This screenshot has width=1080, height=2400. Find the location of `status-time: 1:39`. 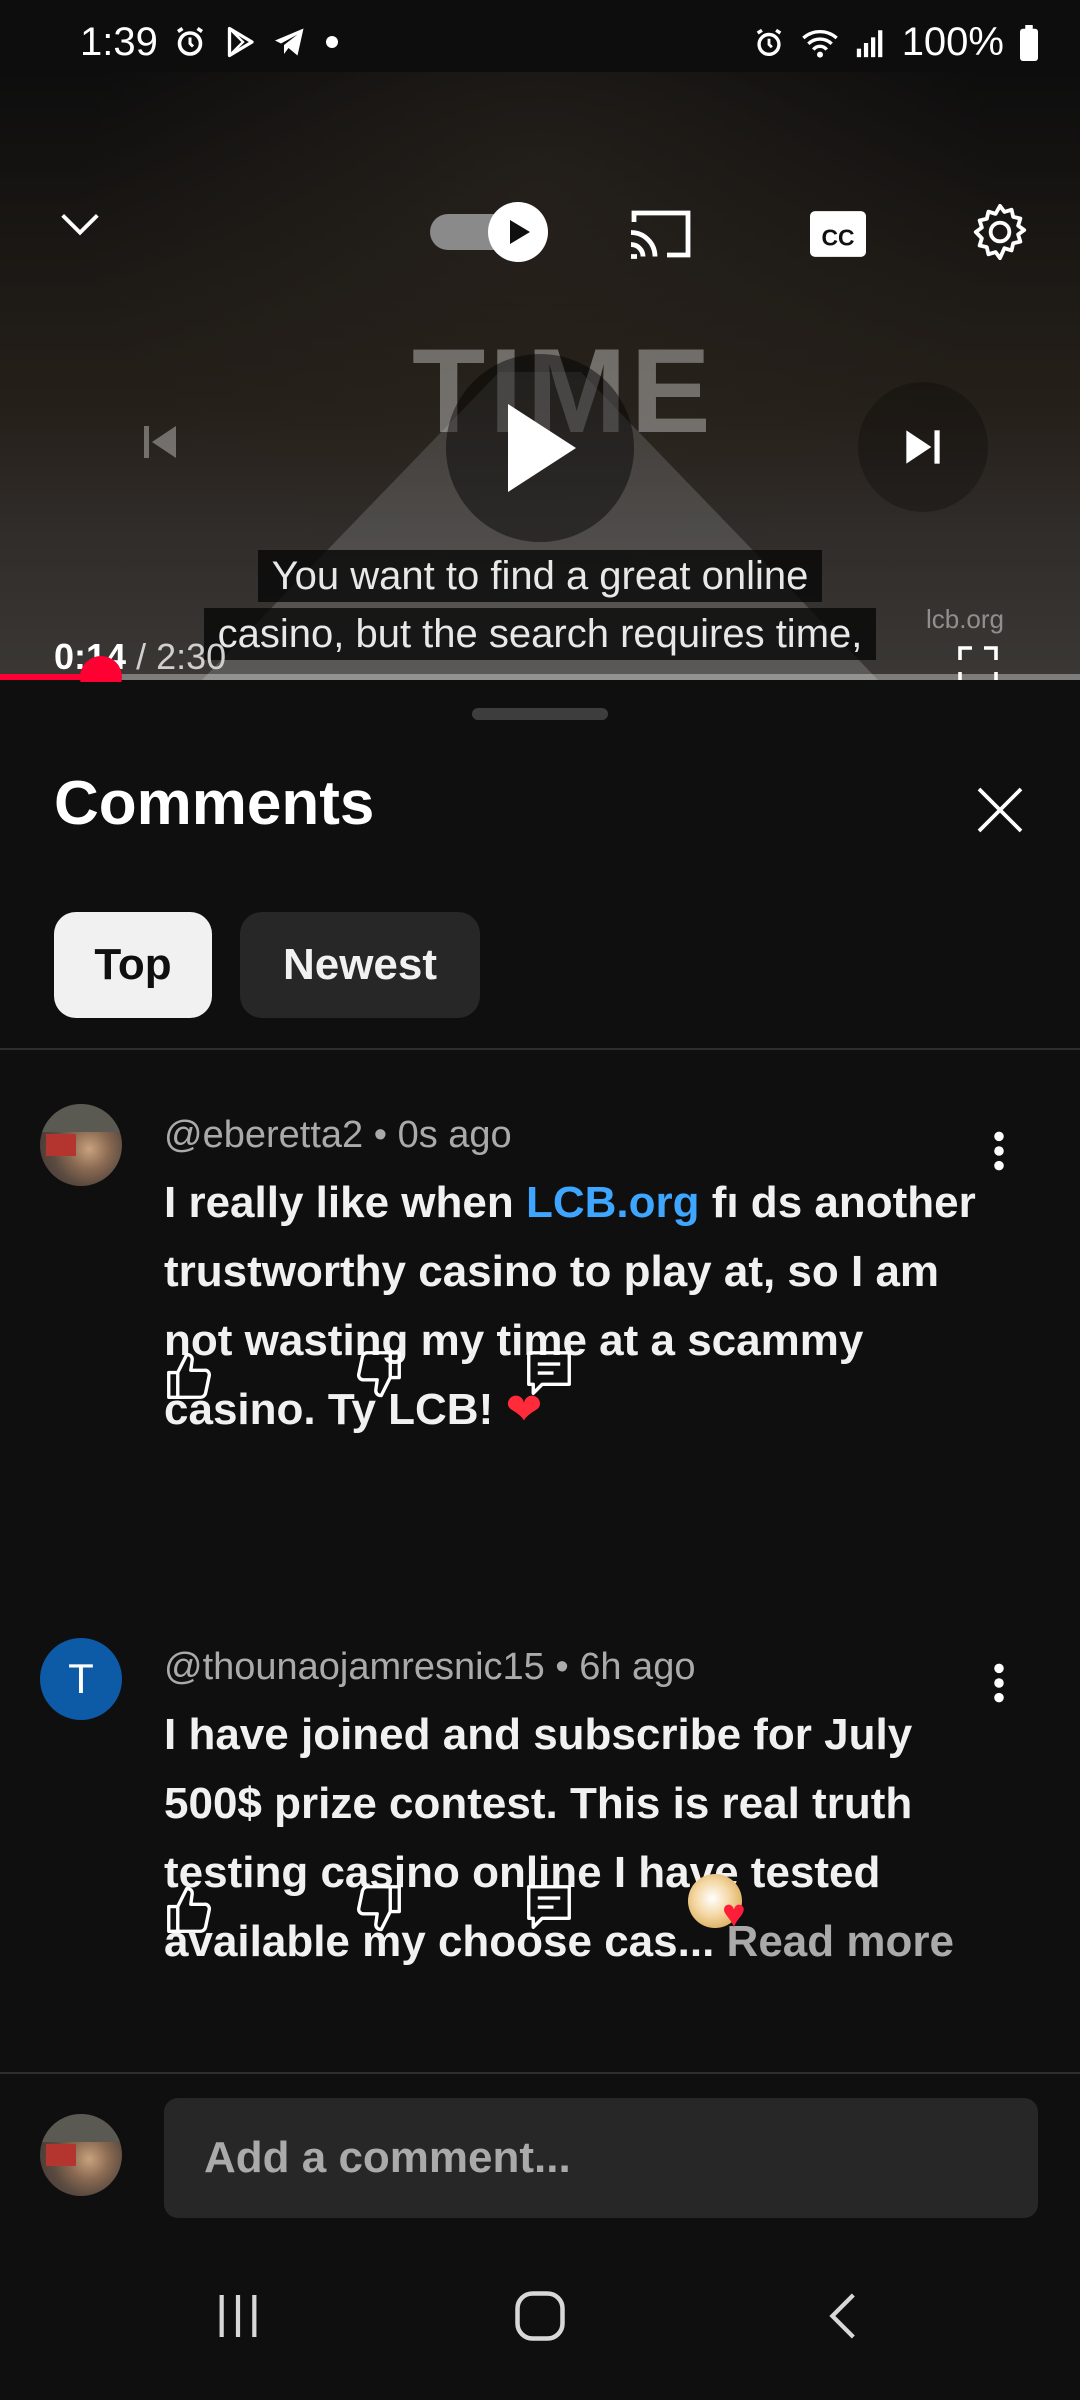

status-time: 1:39 is located at coordinates (119, 42).